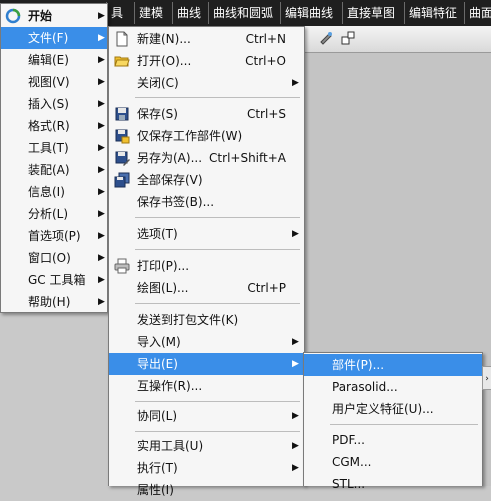  Describe the element at coordinates (54, 104) in the screenshot. I see `menu-item-insert: 插入(S) ▶` at that location.